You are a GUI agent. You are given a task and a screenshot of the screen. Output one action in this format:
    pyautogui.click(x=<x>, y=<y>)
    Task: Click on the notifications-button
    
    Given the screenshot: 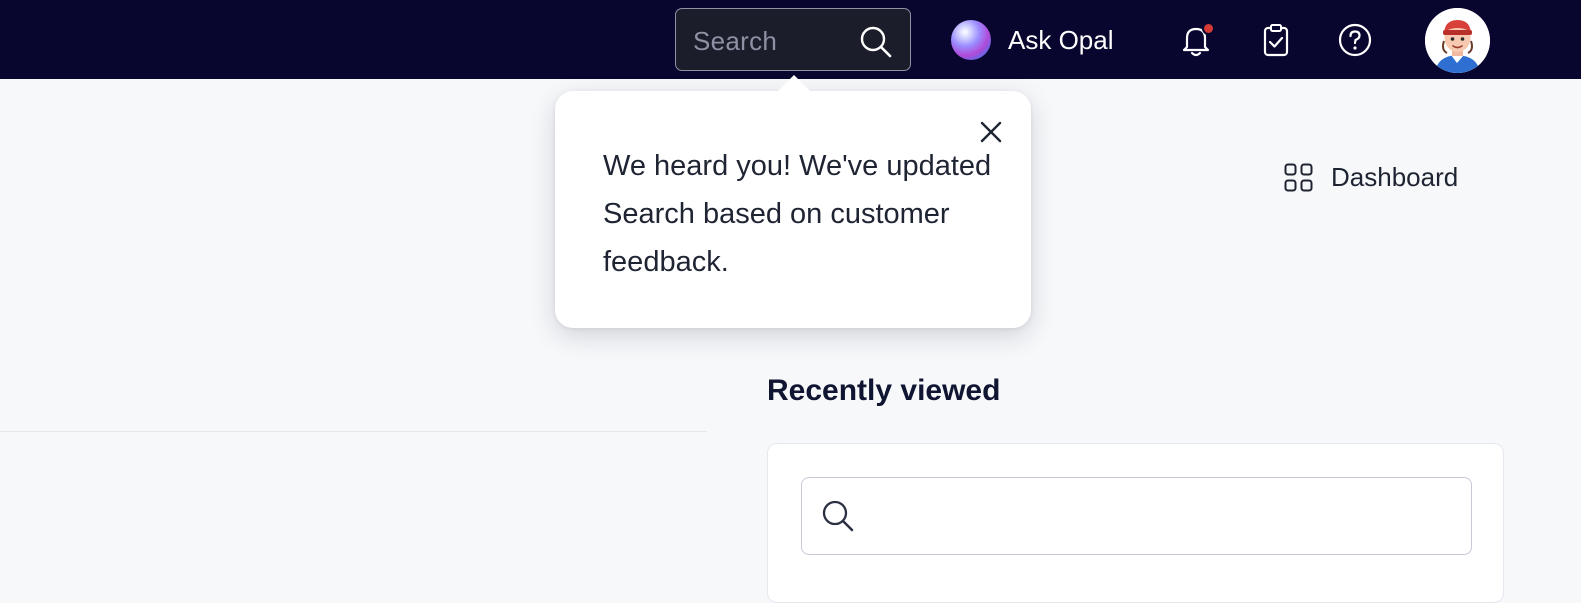 What is the action you would take?
    pyautogui.click(x=1196, y=40)
    